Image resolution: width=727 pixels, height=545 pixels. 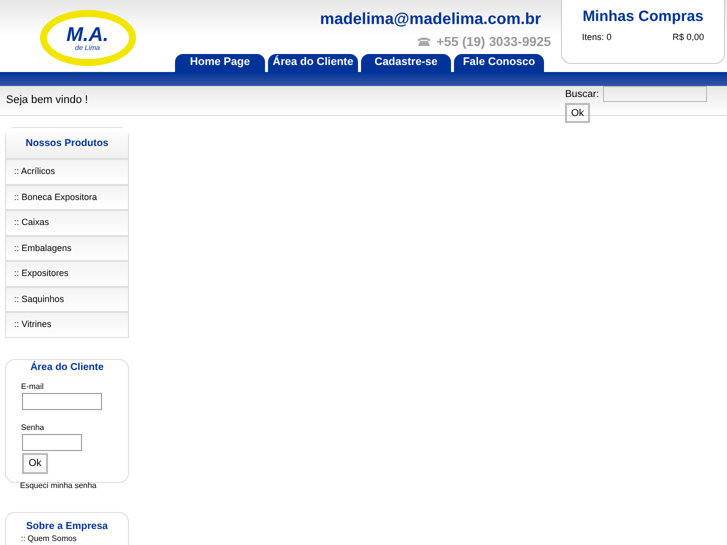 I want to click on panel-title: Área do Cliente, so click(x=67, y=367).